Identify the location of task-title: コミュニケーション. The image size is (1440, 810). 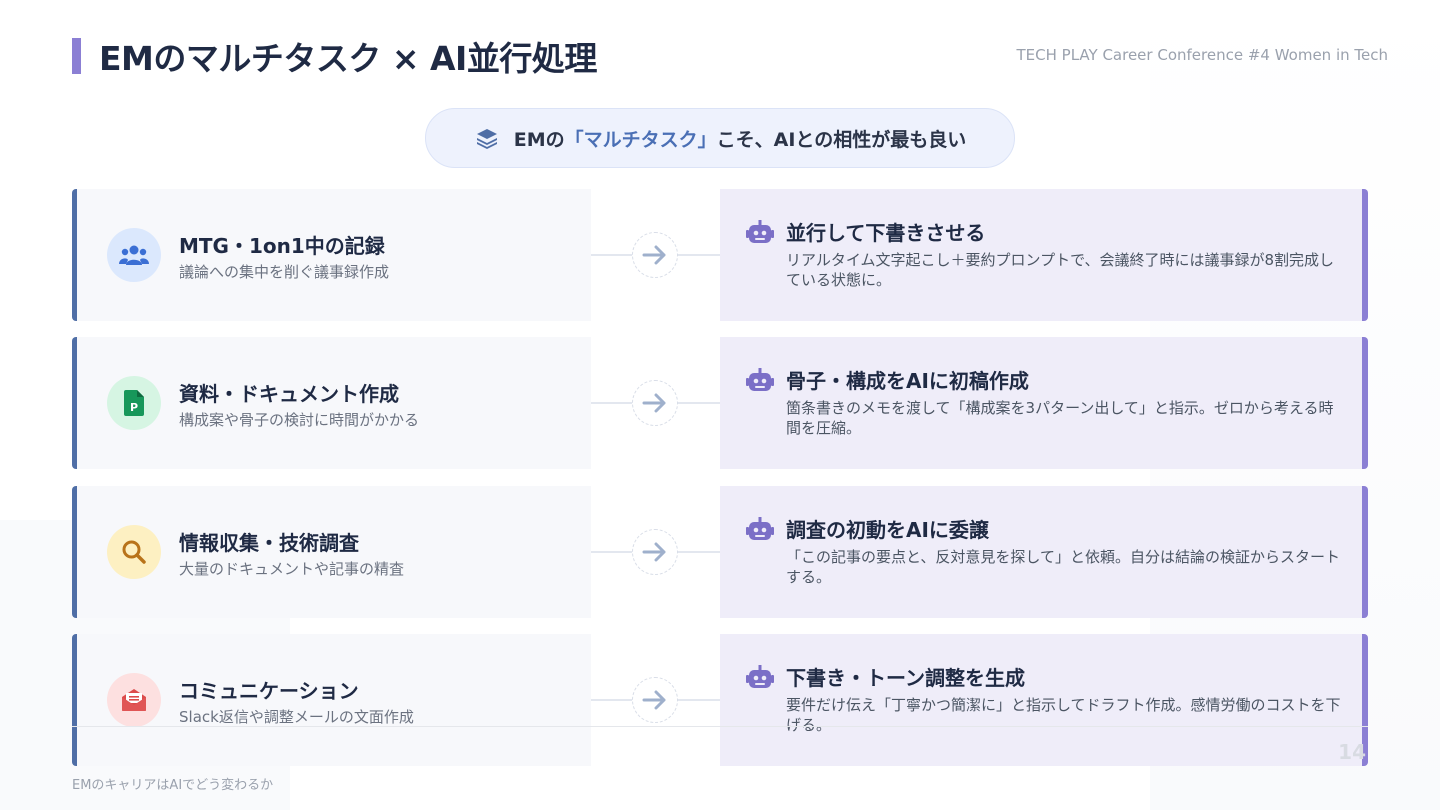
(269, 691).